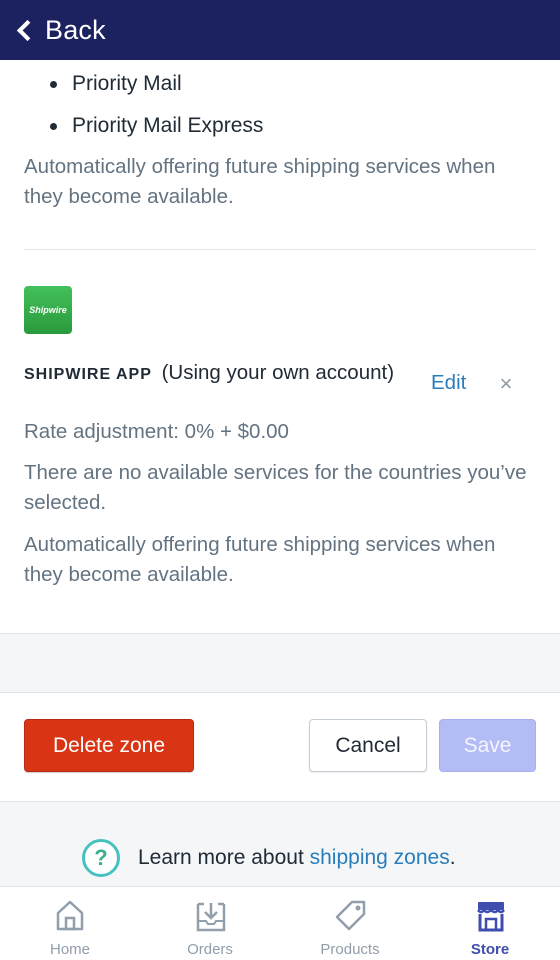 The width and height of the screenshot is (560, 960). Describe the element at coordinates (506, 384) in the screenshot. I see `remove-carrier-icon: ×` at that location.